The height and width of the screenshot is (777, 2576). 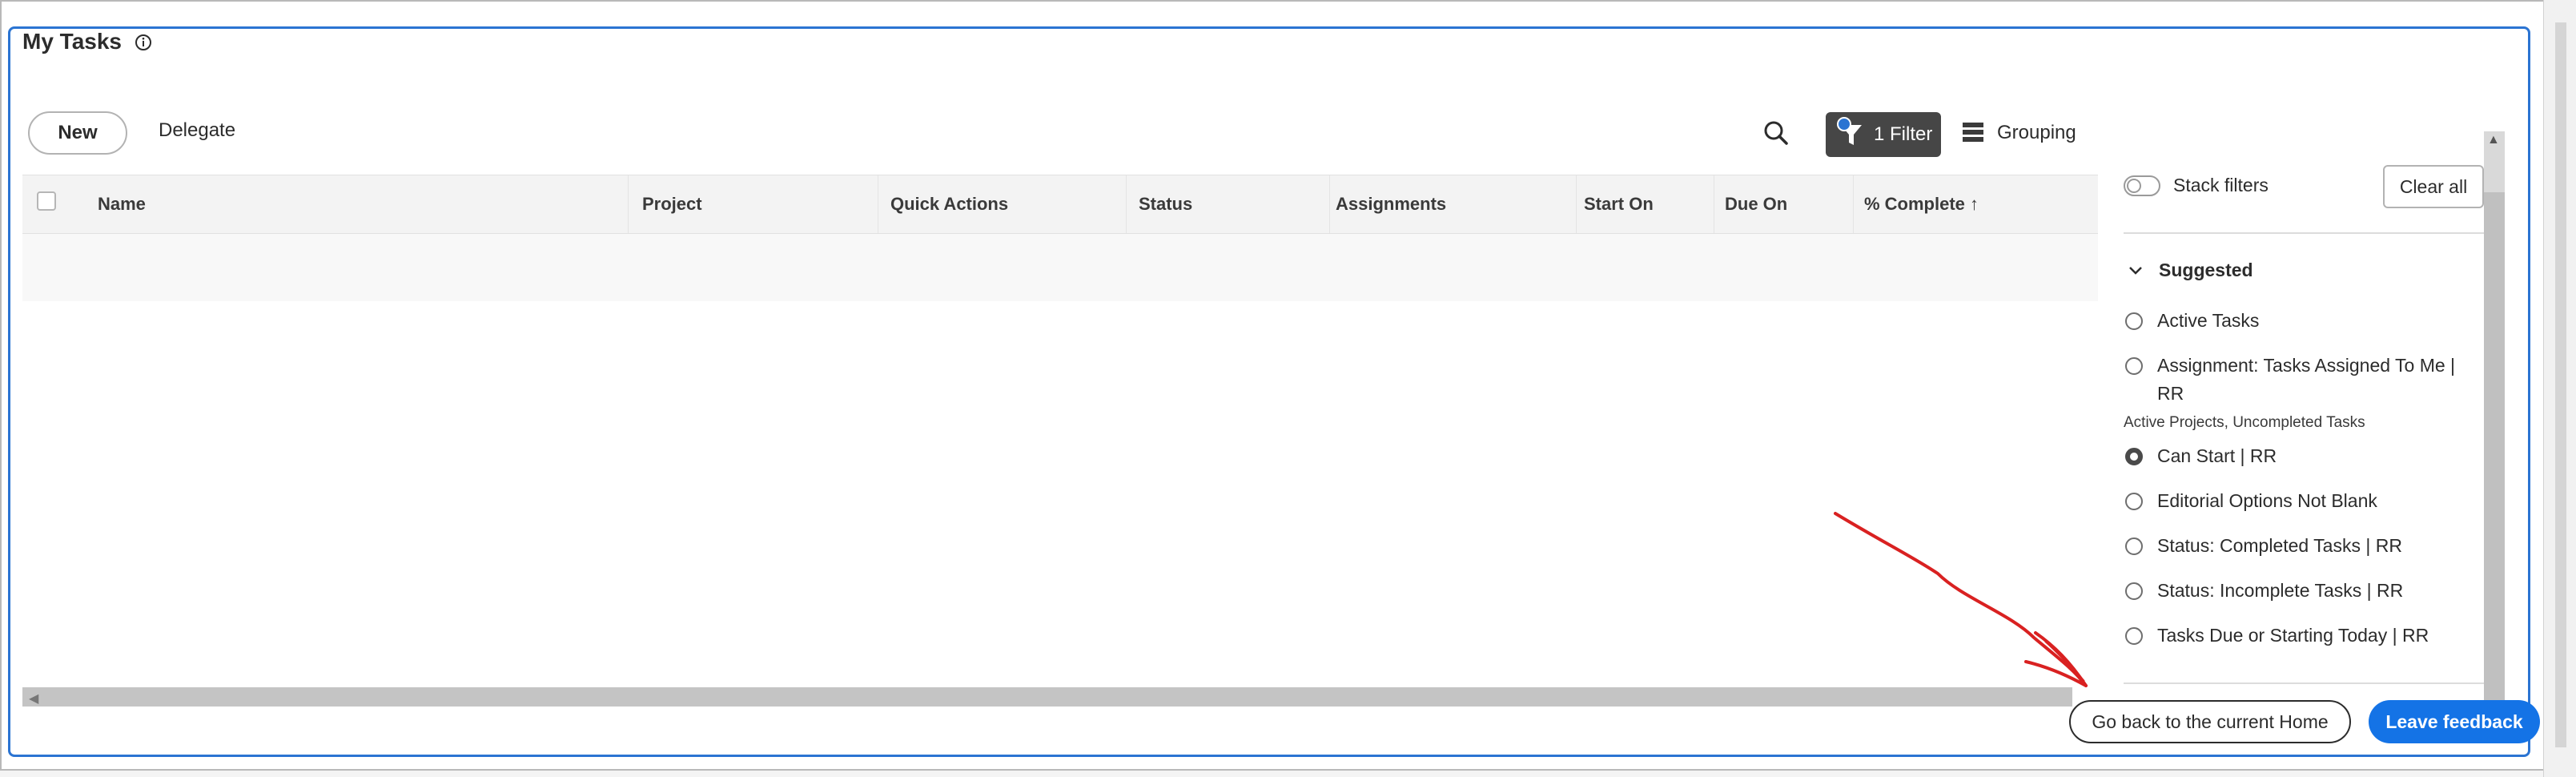 I want to click on select-all-checkbox, so click(x=46, y=201).